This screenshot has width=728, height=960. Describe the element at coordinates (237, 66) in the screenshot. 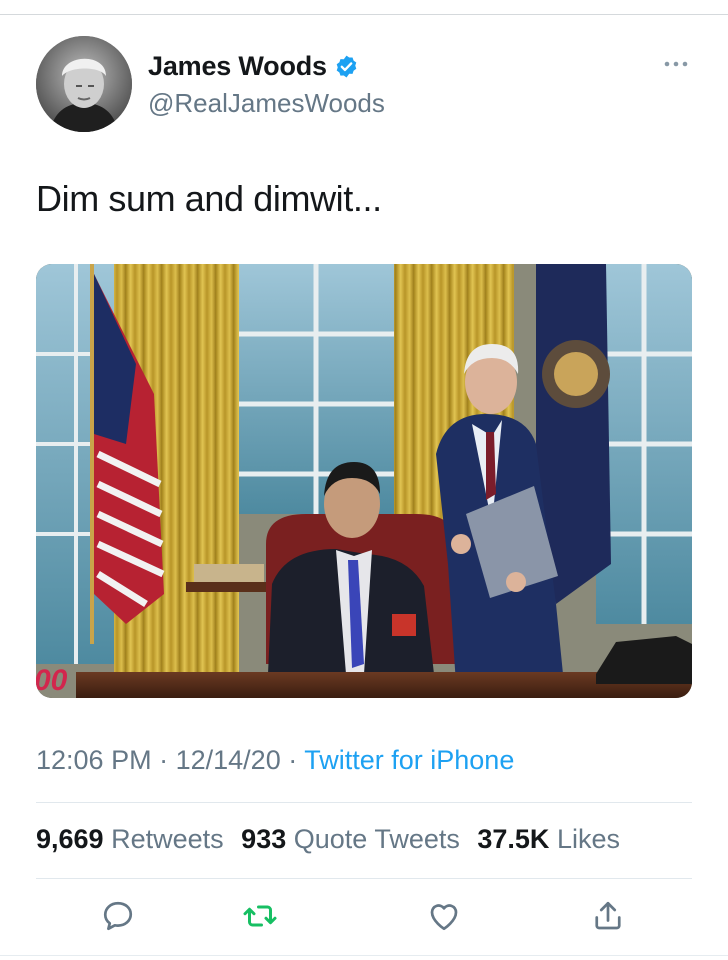

I see `display-name: James Woods` at that location.